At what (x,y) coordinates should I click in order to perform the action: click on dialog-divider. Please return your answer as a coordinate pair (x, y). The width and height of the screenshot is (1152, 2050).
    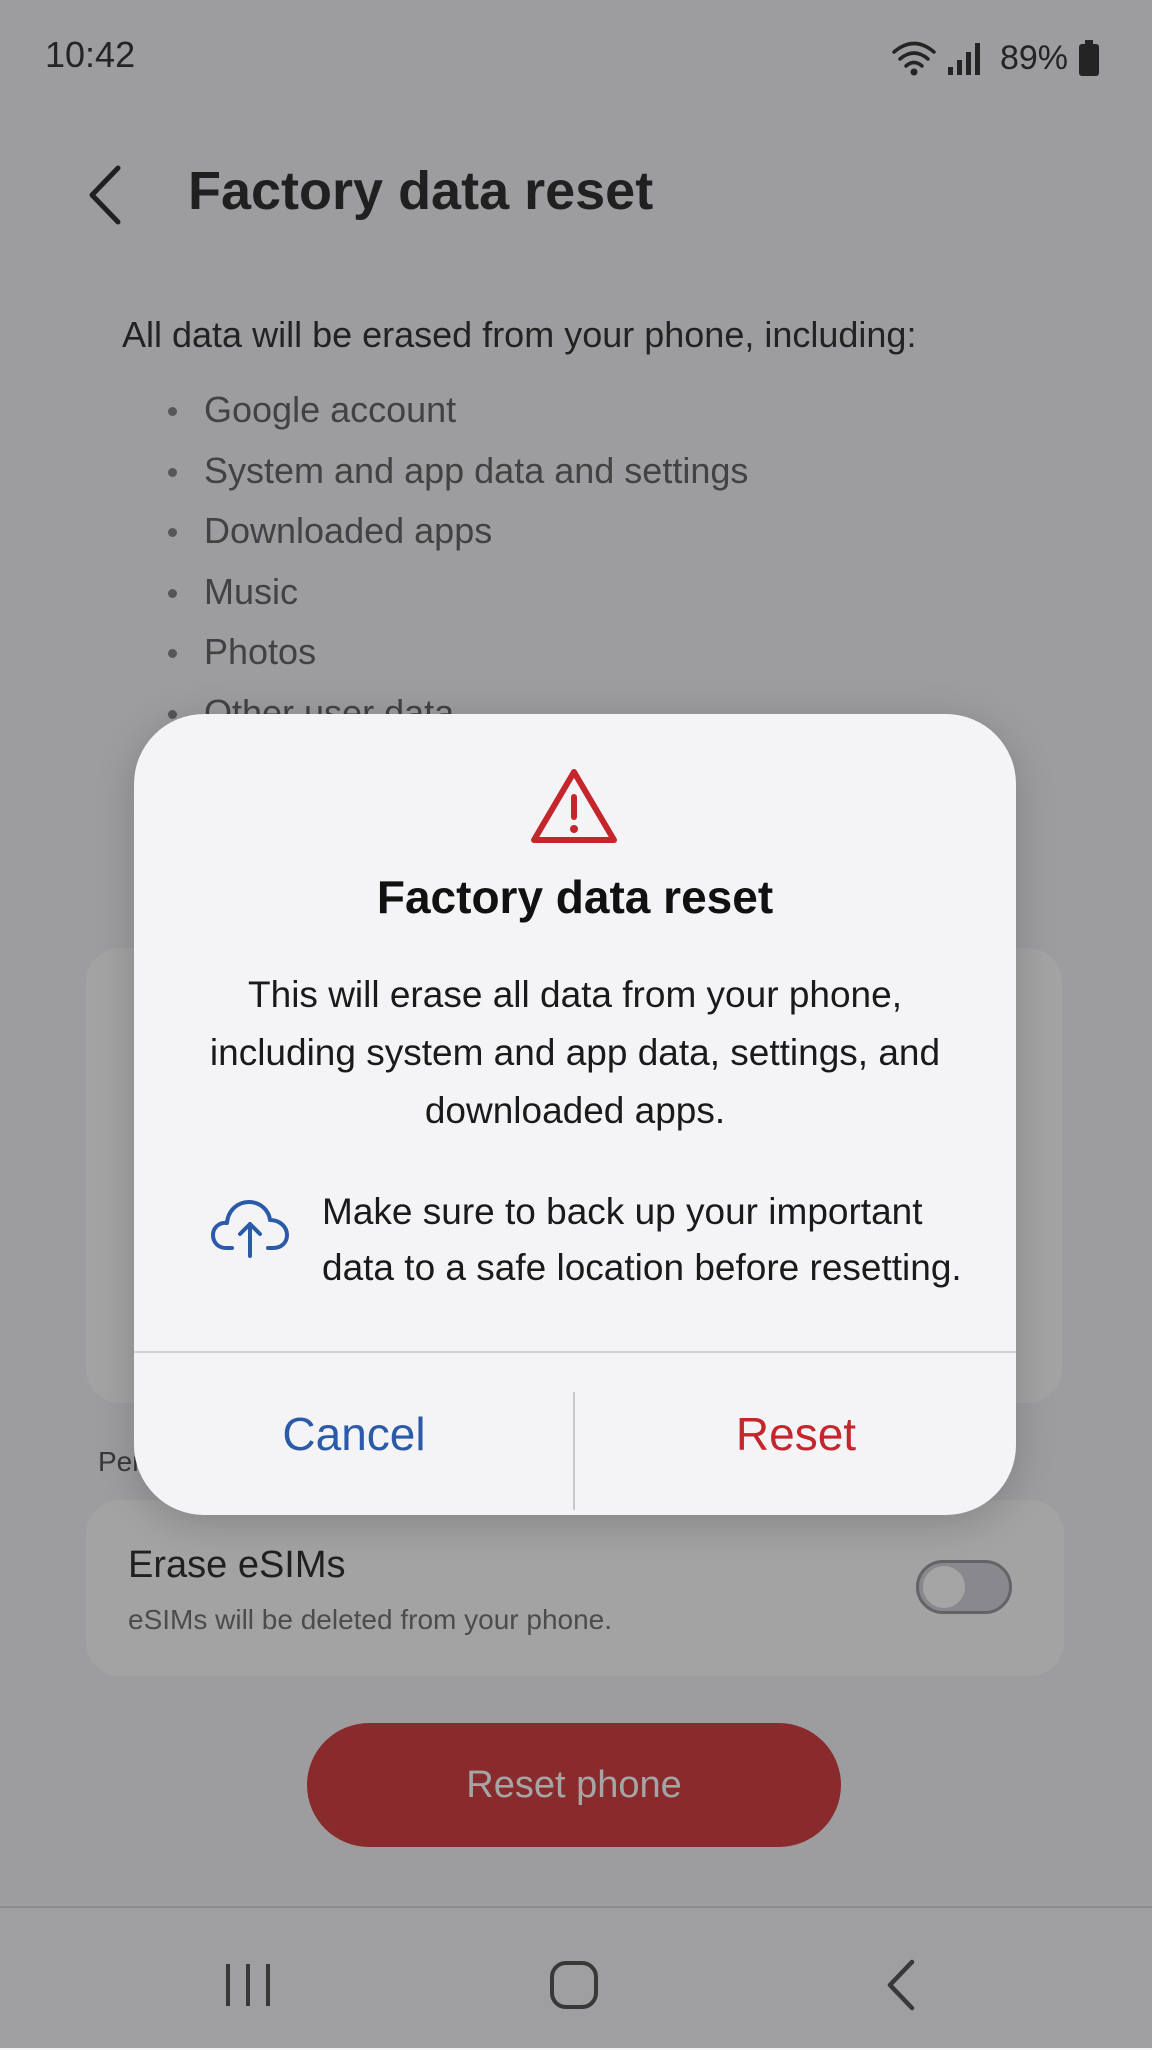
    Looking at the image, I should click on (575, 1352).